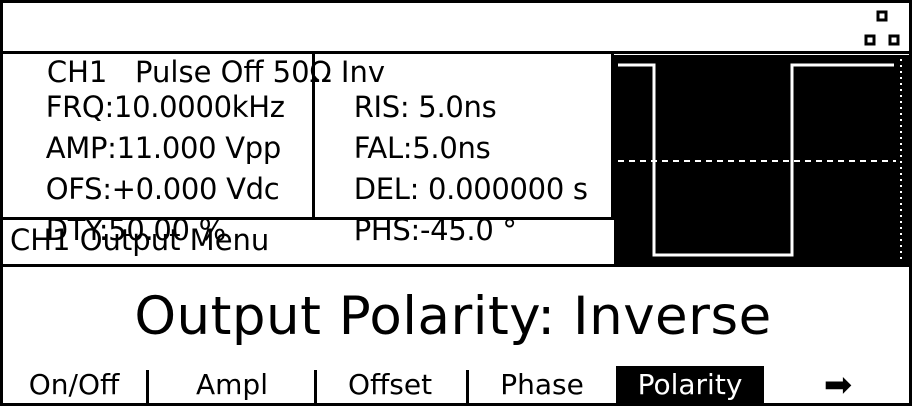  I want to click on softkey-bar: On/Off Ampl Offset Phase Polarity ➡, so click(456, 386).